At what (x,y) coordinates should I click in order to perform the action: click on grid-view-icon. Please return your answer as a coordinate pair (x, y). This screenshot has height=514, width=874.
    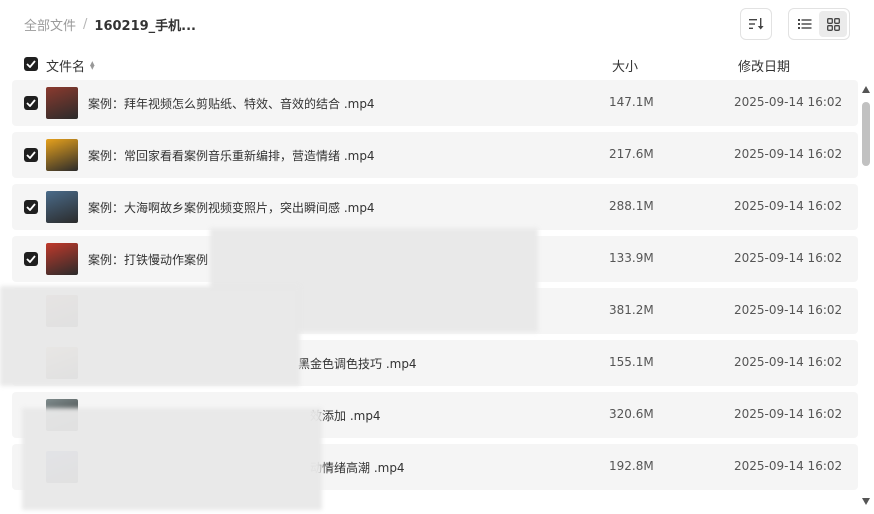
    Looking at the image, I should click on (833, 24).